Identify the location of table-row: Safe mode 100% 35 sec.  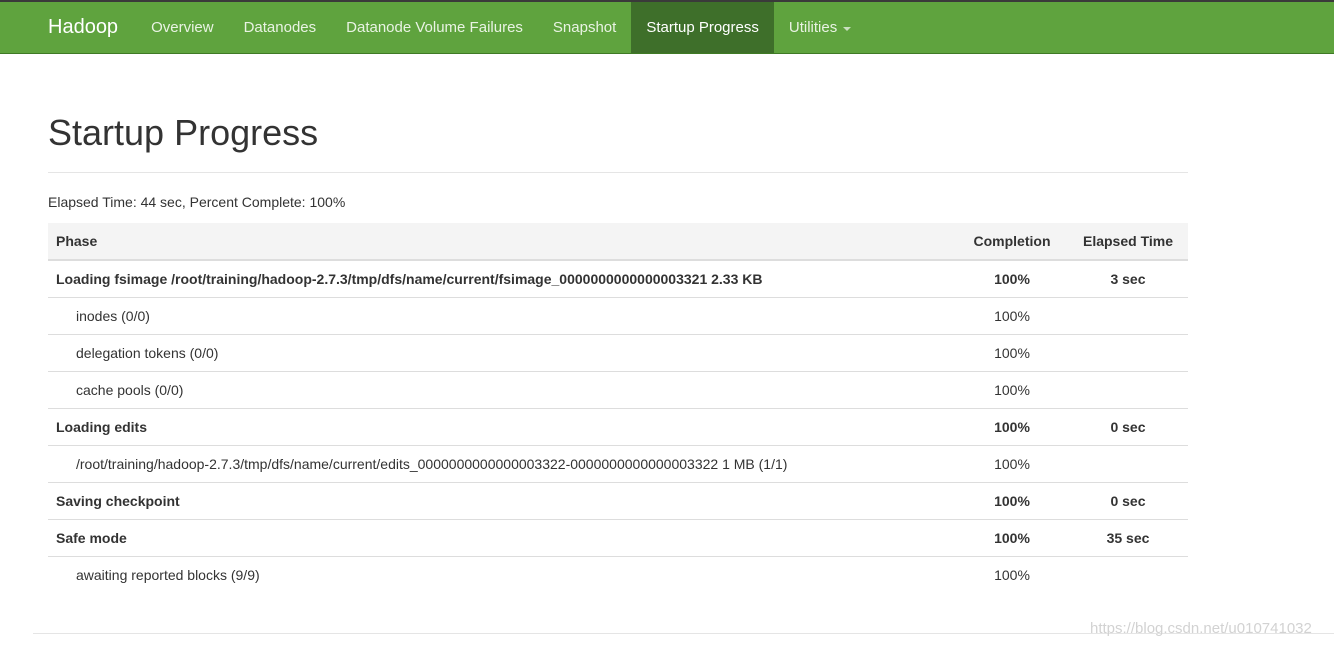
(618, 538).